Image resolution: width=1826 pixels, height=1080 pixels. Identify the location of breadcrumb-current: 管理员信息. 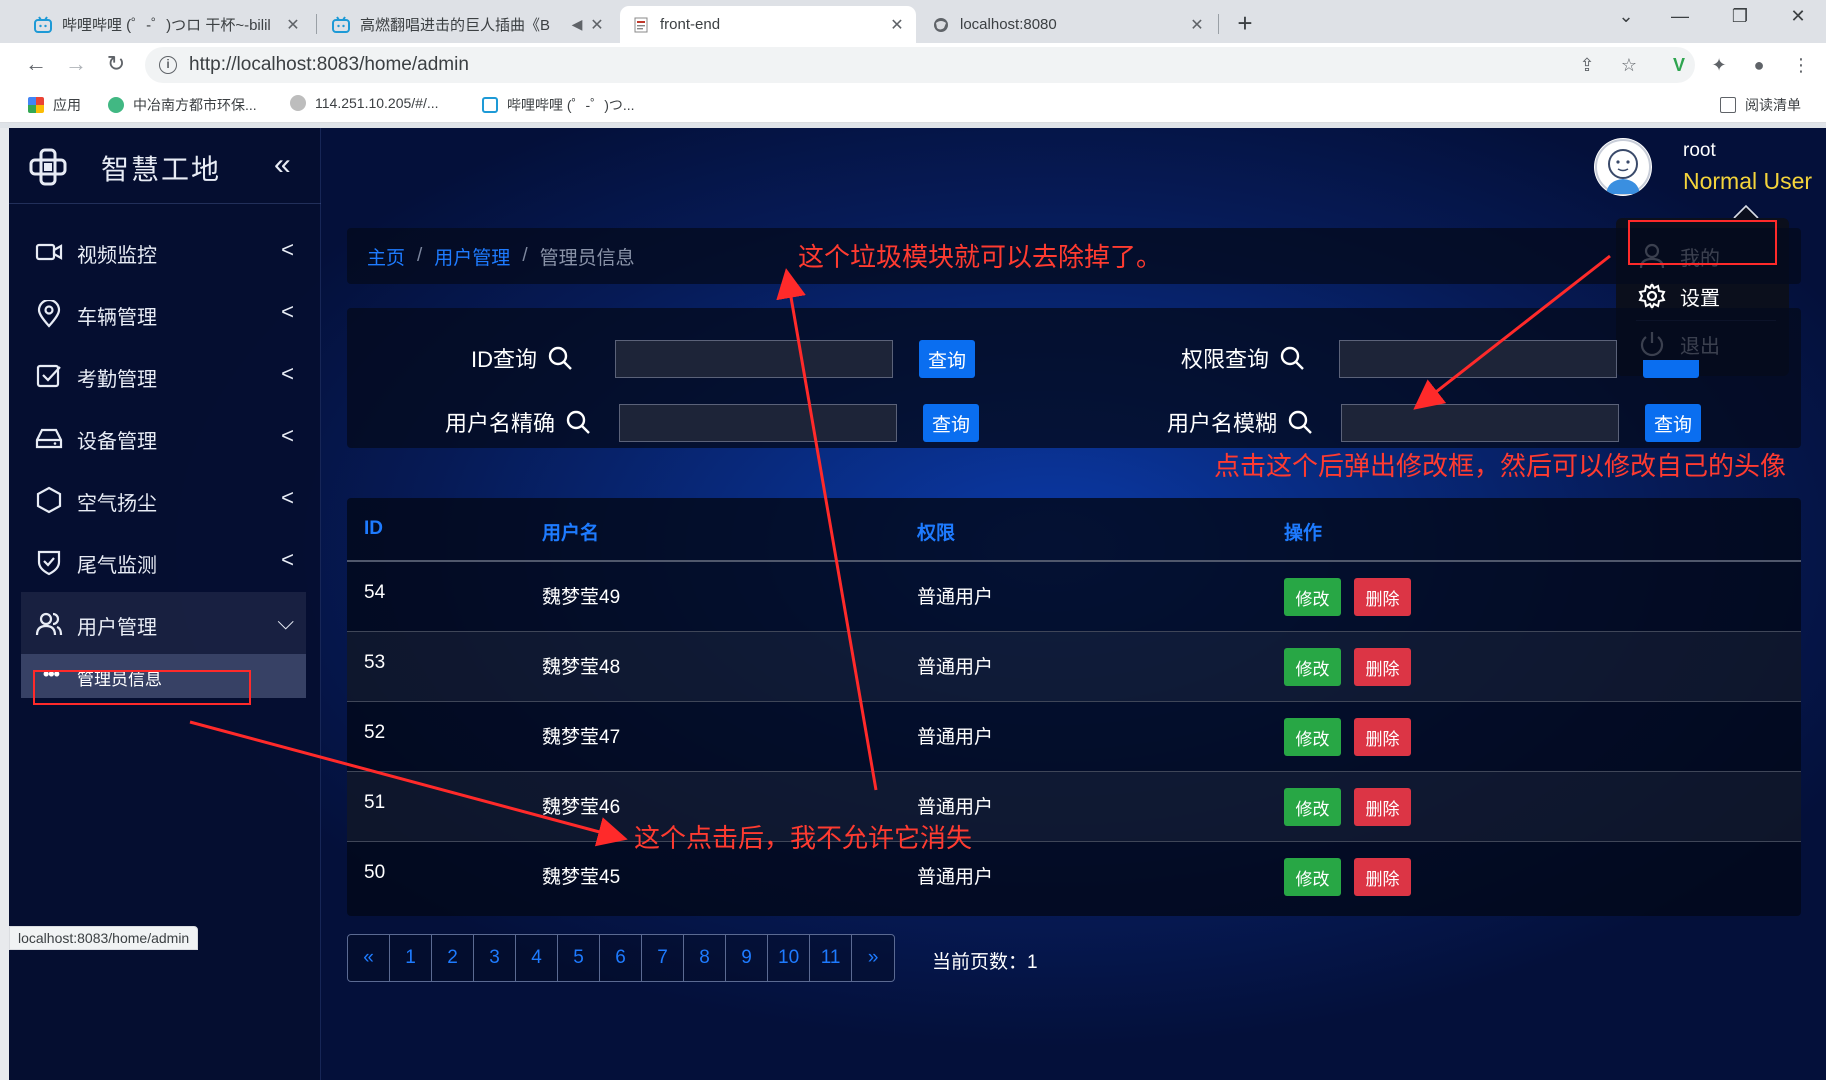
(587, 258).